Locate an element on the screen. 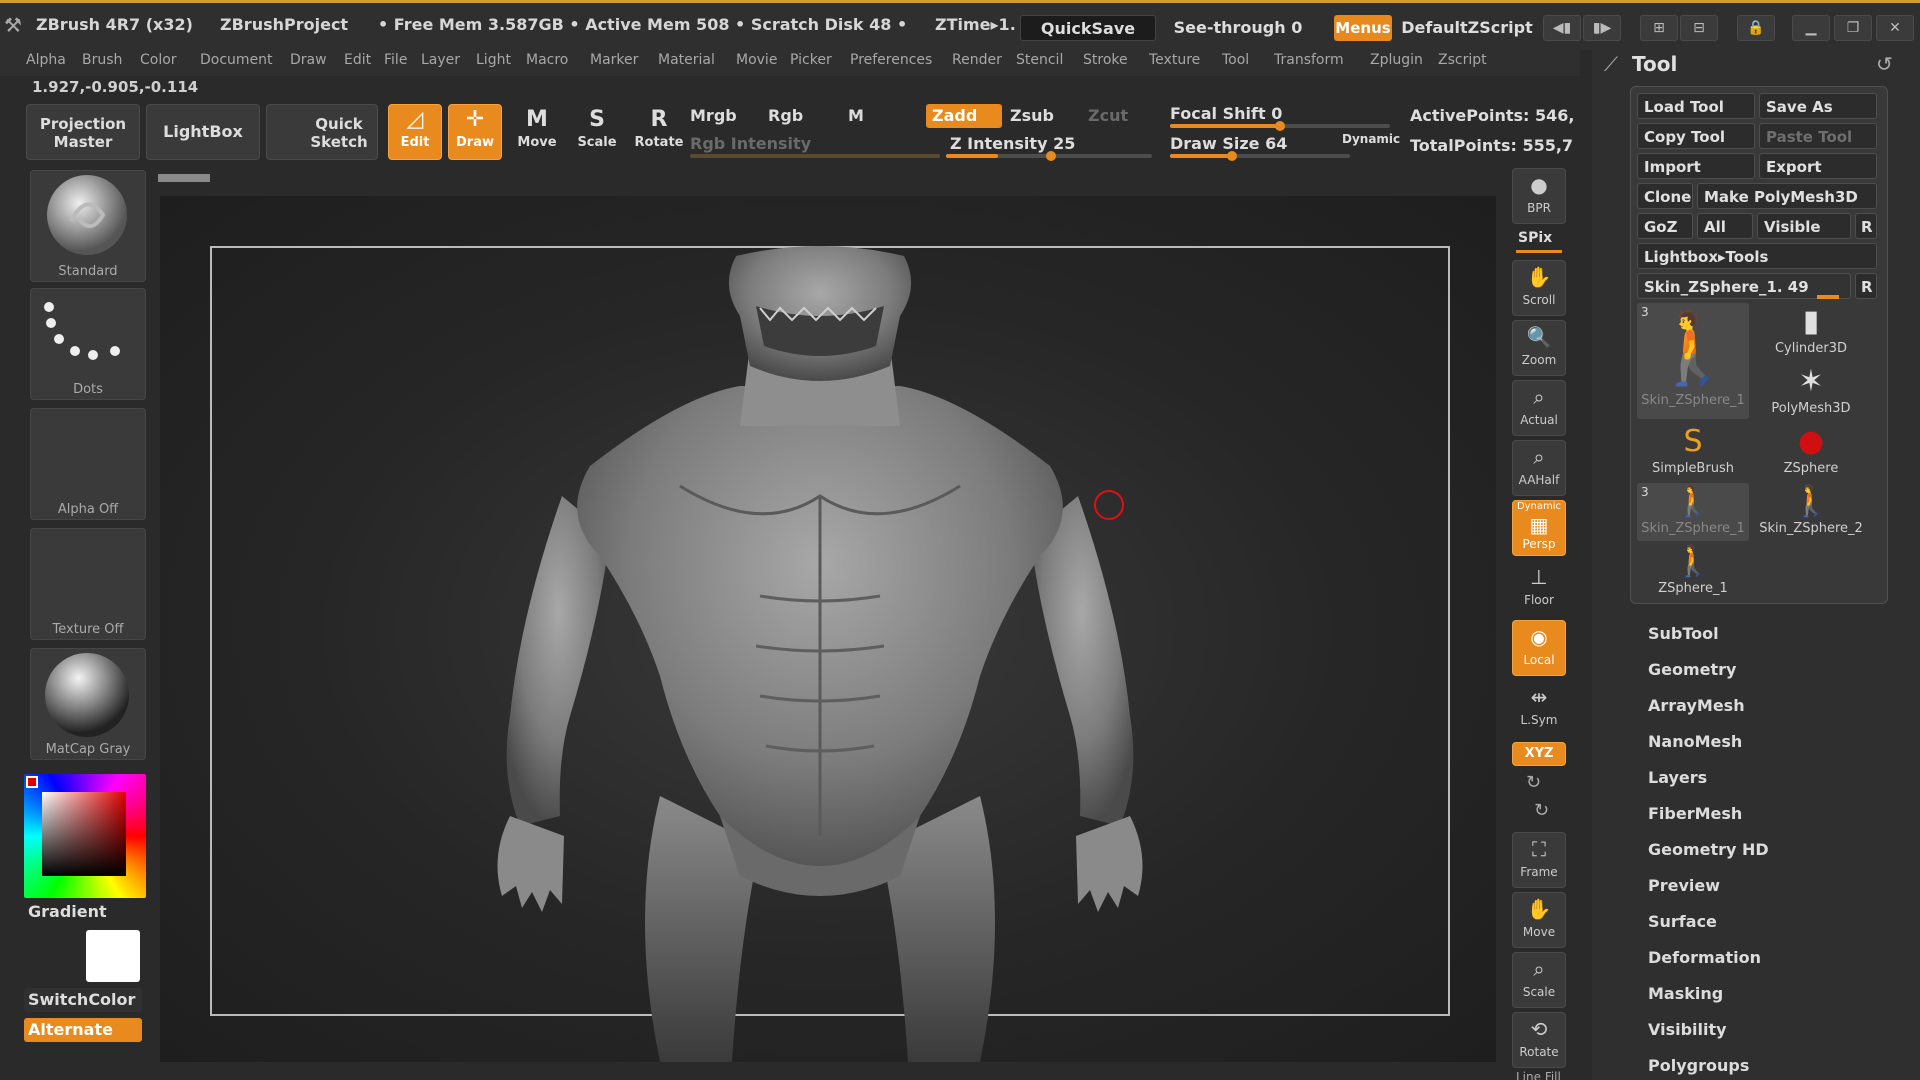  tool-thumb-skin-zsphere-1: 3 🚶 Skin_ZSphere_1 is located at coordinates (1693, 361).